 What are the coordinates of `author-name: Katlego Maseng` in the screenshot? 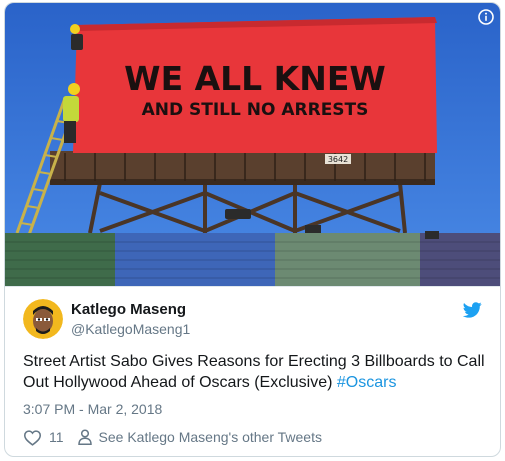 It's located at (128, 309).